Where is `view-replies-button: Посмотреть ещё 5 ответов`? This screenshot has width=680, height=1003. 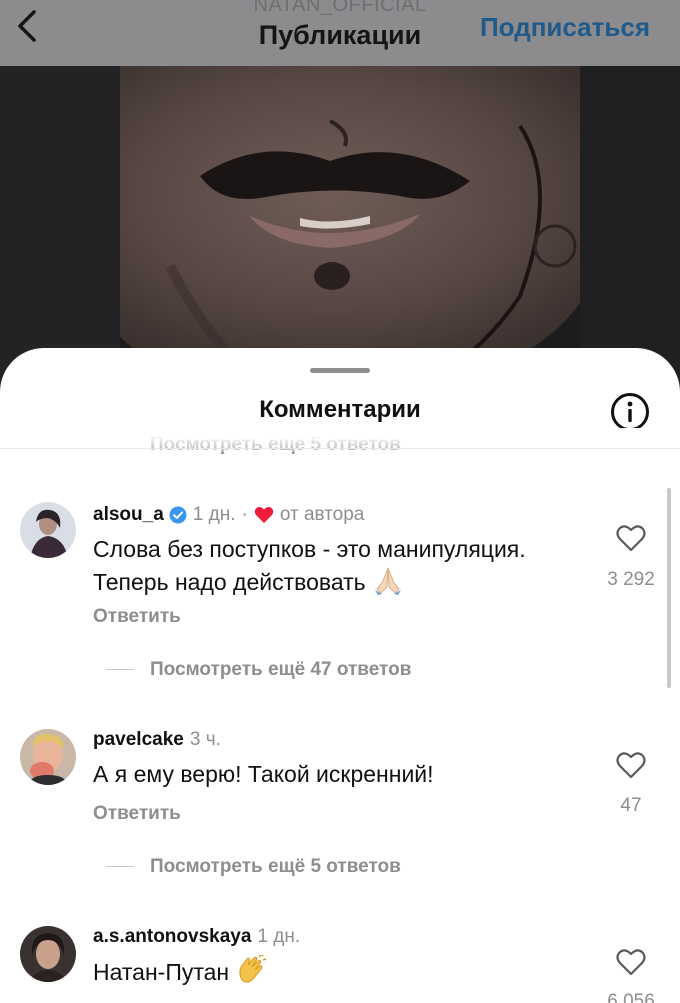
view-replies-button: Посмотреть ещё 5 ответов is located at coordinates (275, 867).